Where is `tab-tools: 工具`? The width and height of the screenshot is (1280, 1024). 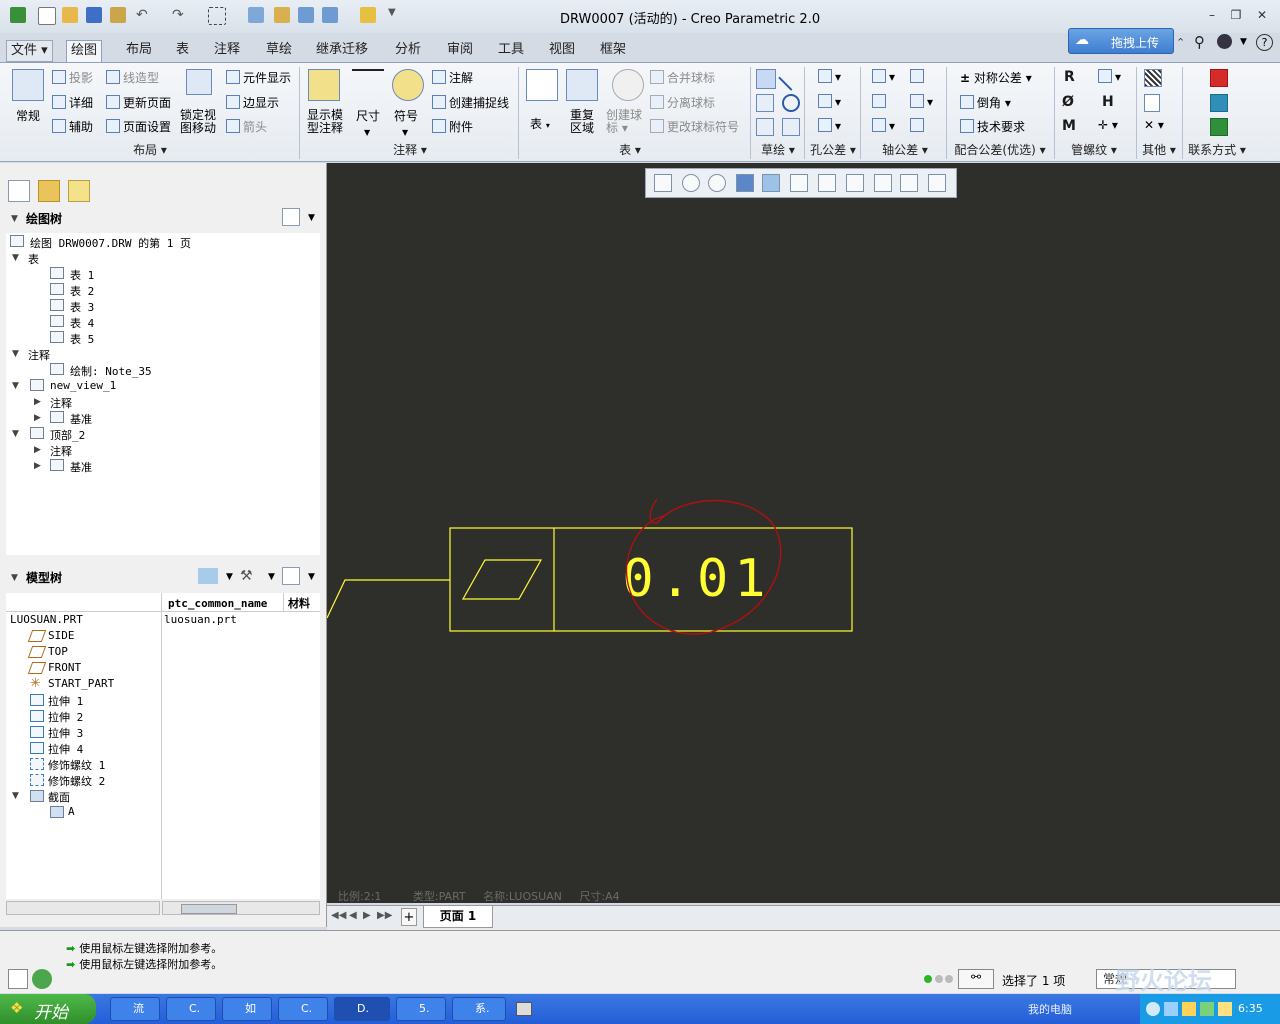 tab-tools: 工具 is located at coordinates (511, 50).